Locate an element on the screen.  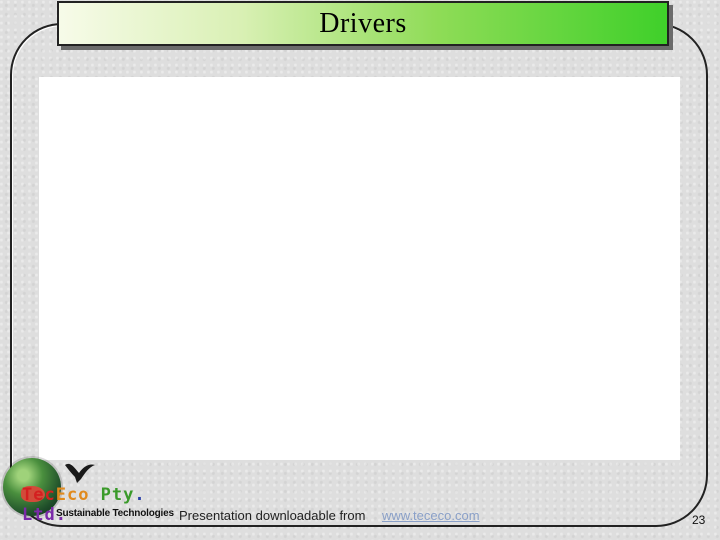
company-name: TecEco Pty. Ltd. is located at coordinates (111, 505).